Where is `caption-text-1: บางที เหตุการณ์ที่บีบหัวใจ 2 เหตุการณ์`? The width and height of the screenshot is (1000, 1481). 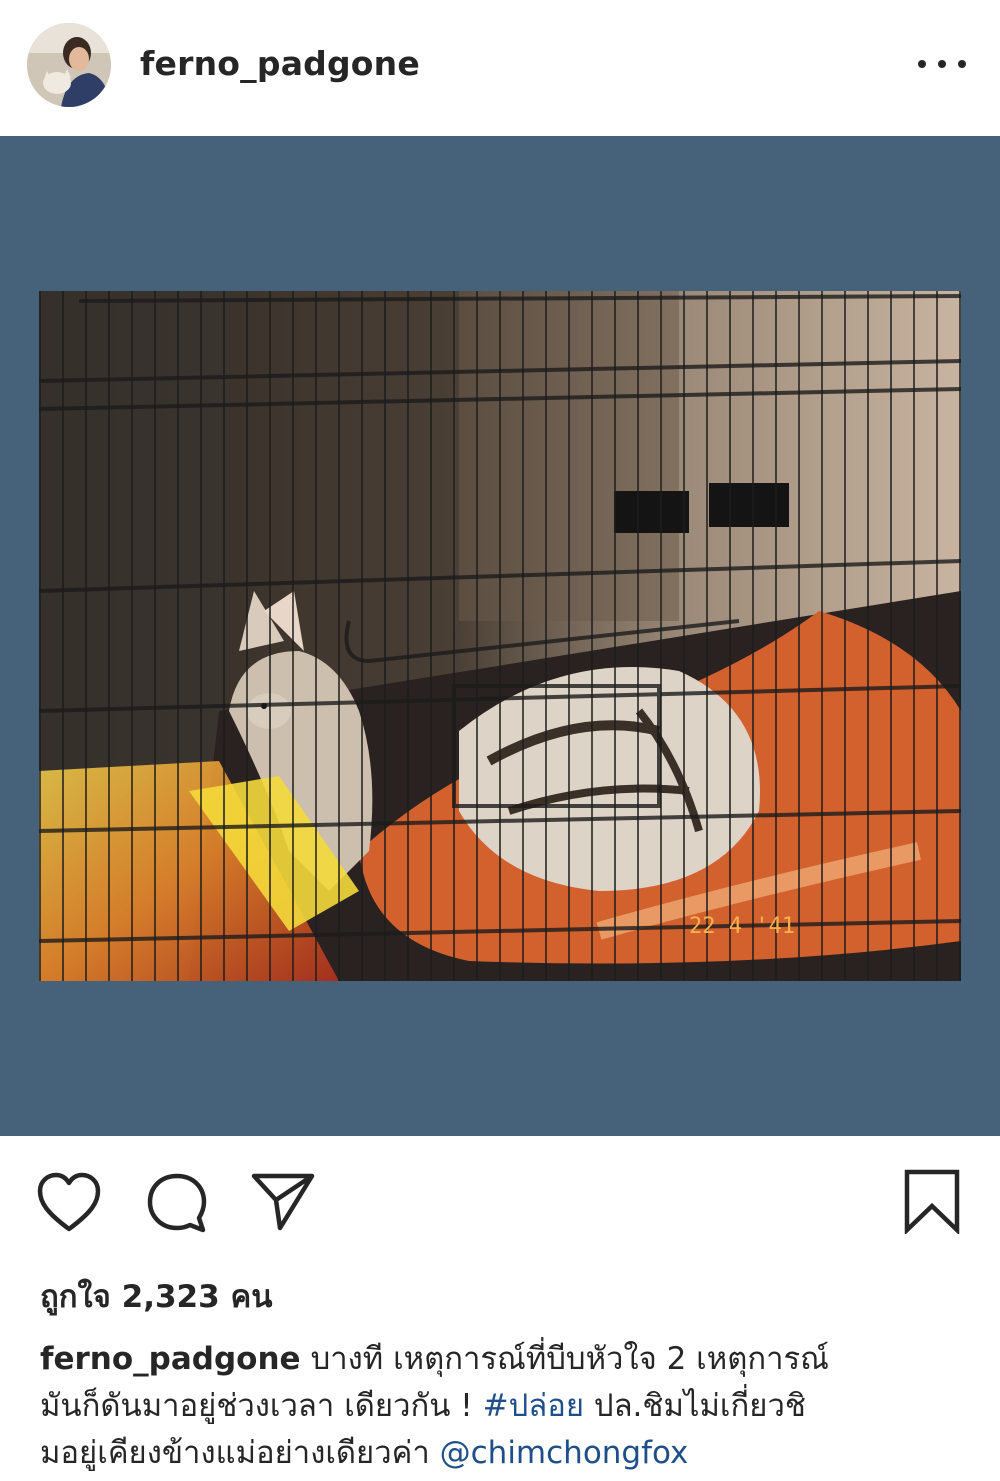
caption-text-1: บางที เหตุการณ์ที่บีบหัวใจ 2 เหตุการณ์ is located at coordinates (569, 1359).